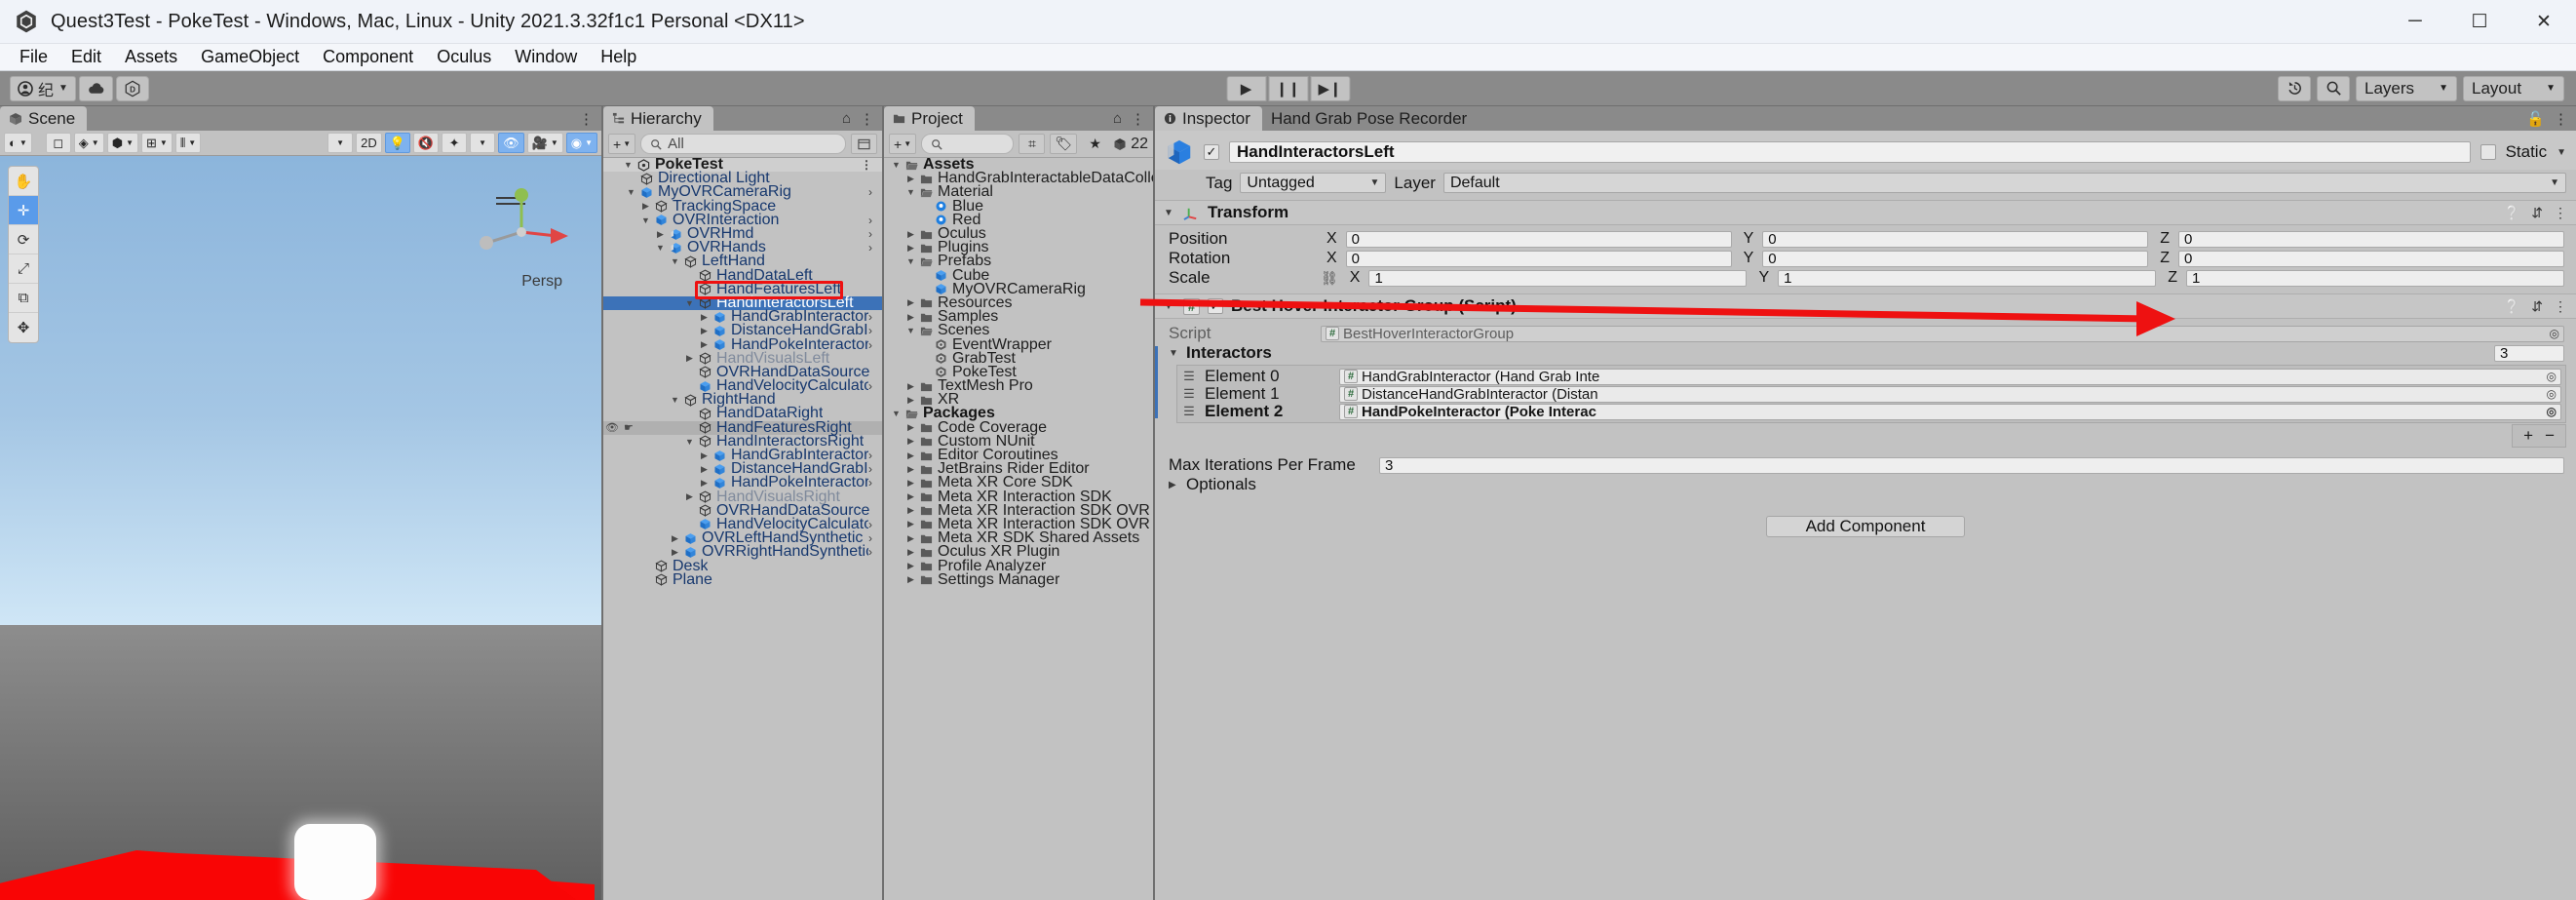 This screenshot has height=900, width=2576. What do you see at coordinates (1865, 526) in the screenshot?
I see `add-component-button: Add Component` at bounding box center [1865, 526].